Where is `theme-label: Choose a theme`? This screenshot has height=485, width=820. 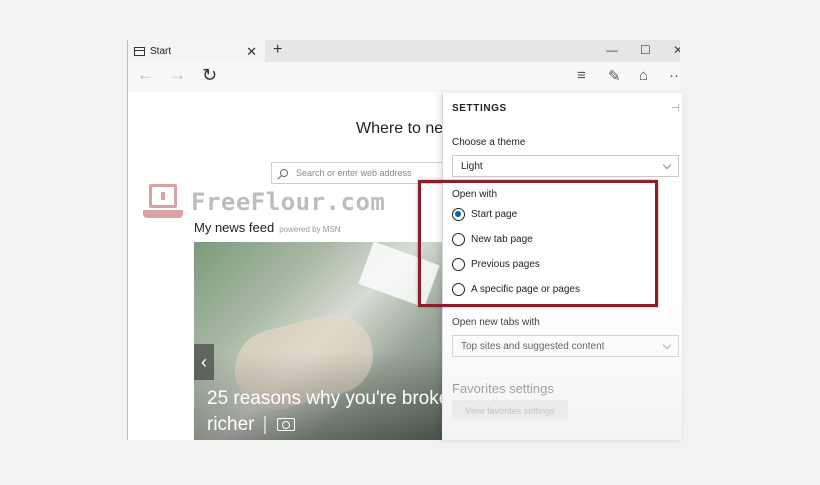 theme-label: Choose a theme is located at coordinates (489, 142).